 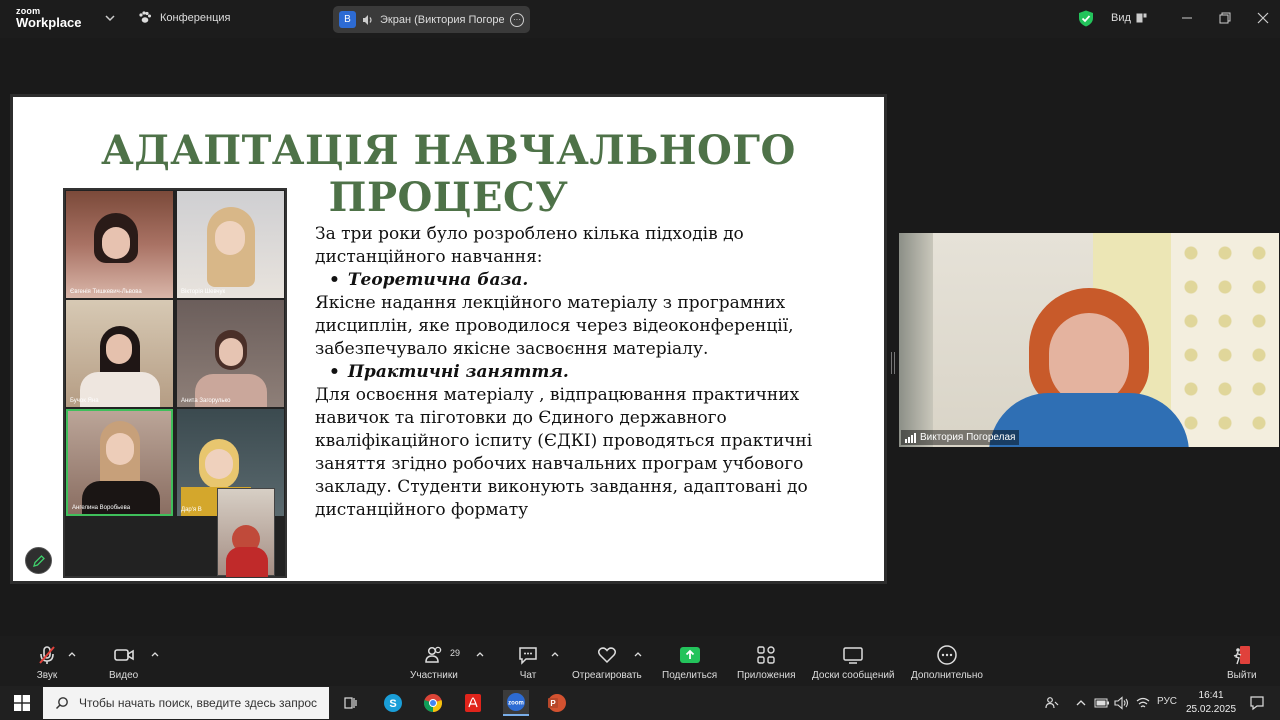 I want to click on search-icon, so click(x=61, y=703).